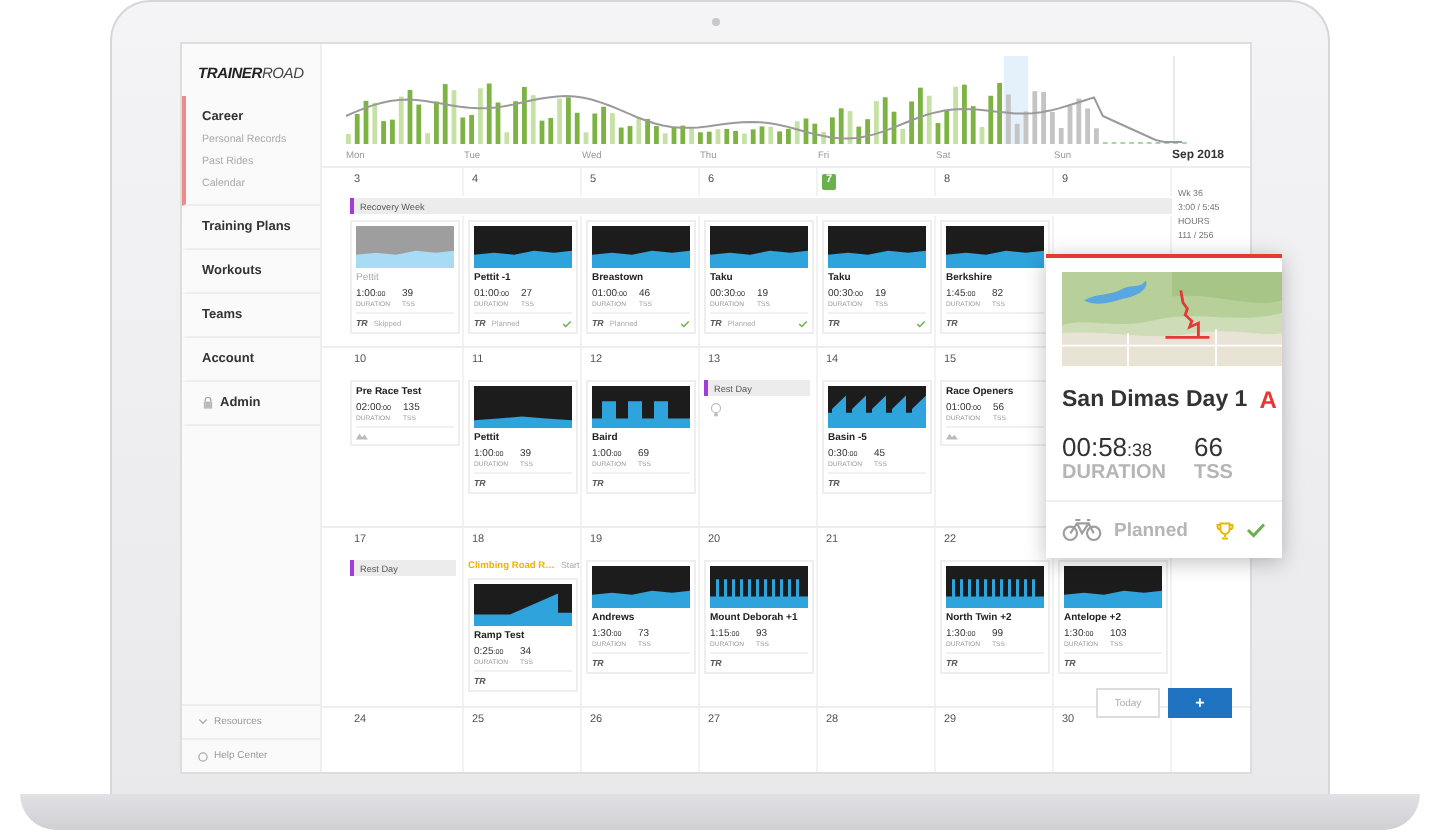  I want to click on tss-value: 66, so click(1209, 447).